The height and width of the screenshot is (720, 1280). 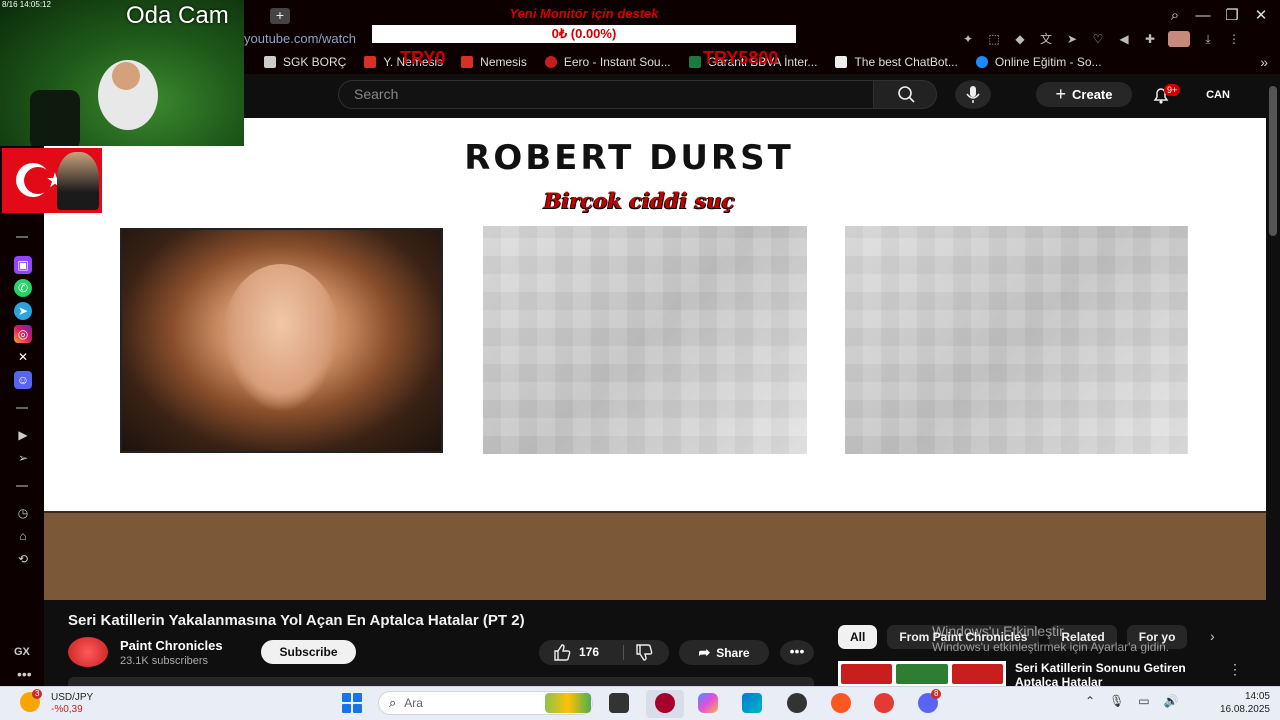 I want to click on scrollbar-thumb, so click(x=1273, y=161).